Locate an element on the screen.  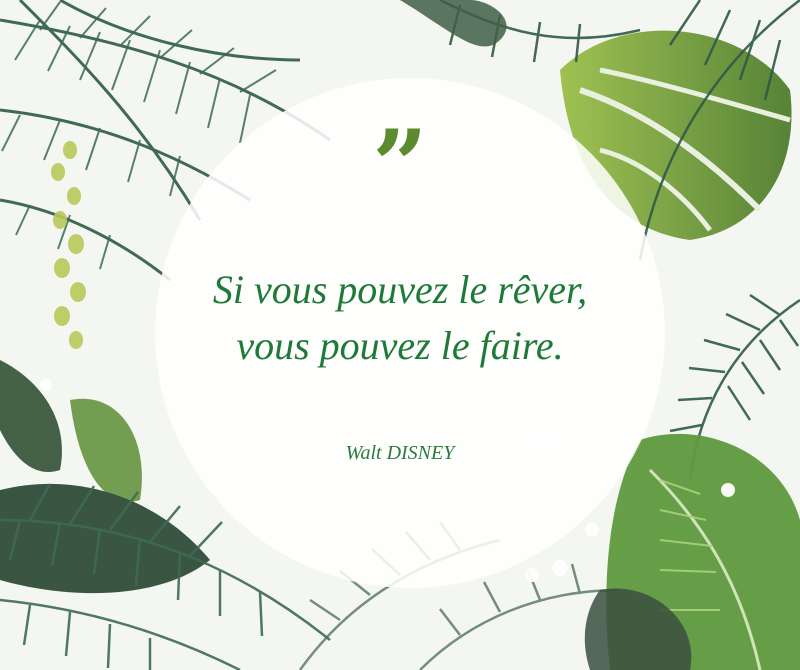
dark-leaf-top-center is located at coordinates (453, 23).